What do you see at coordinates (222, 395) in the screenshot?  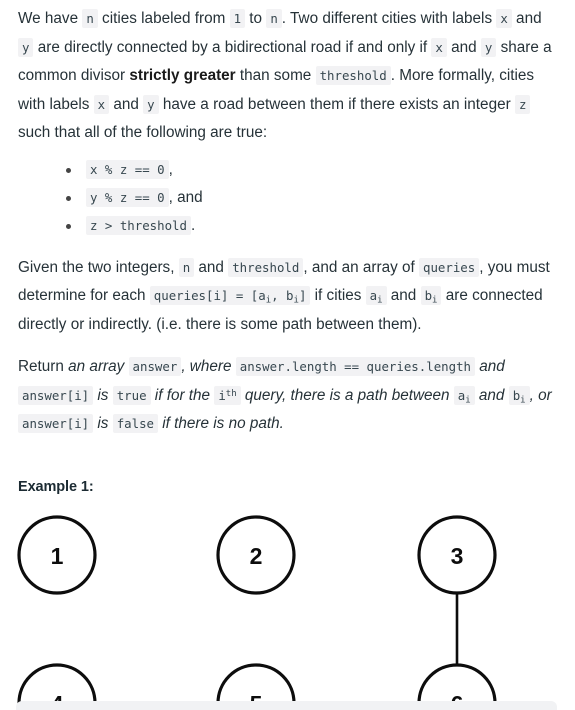 I see `code-text: i` at bounding box center [222, 395].